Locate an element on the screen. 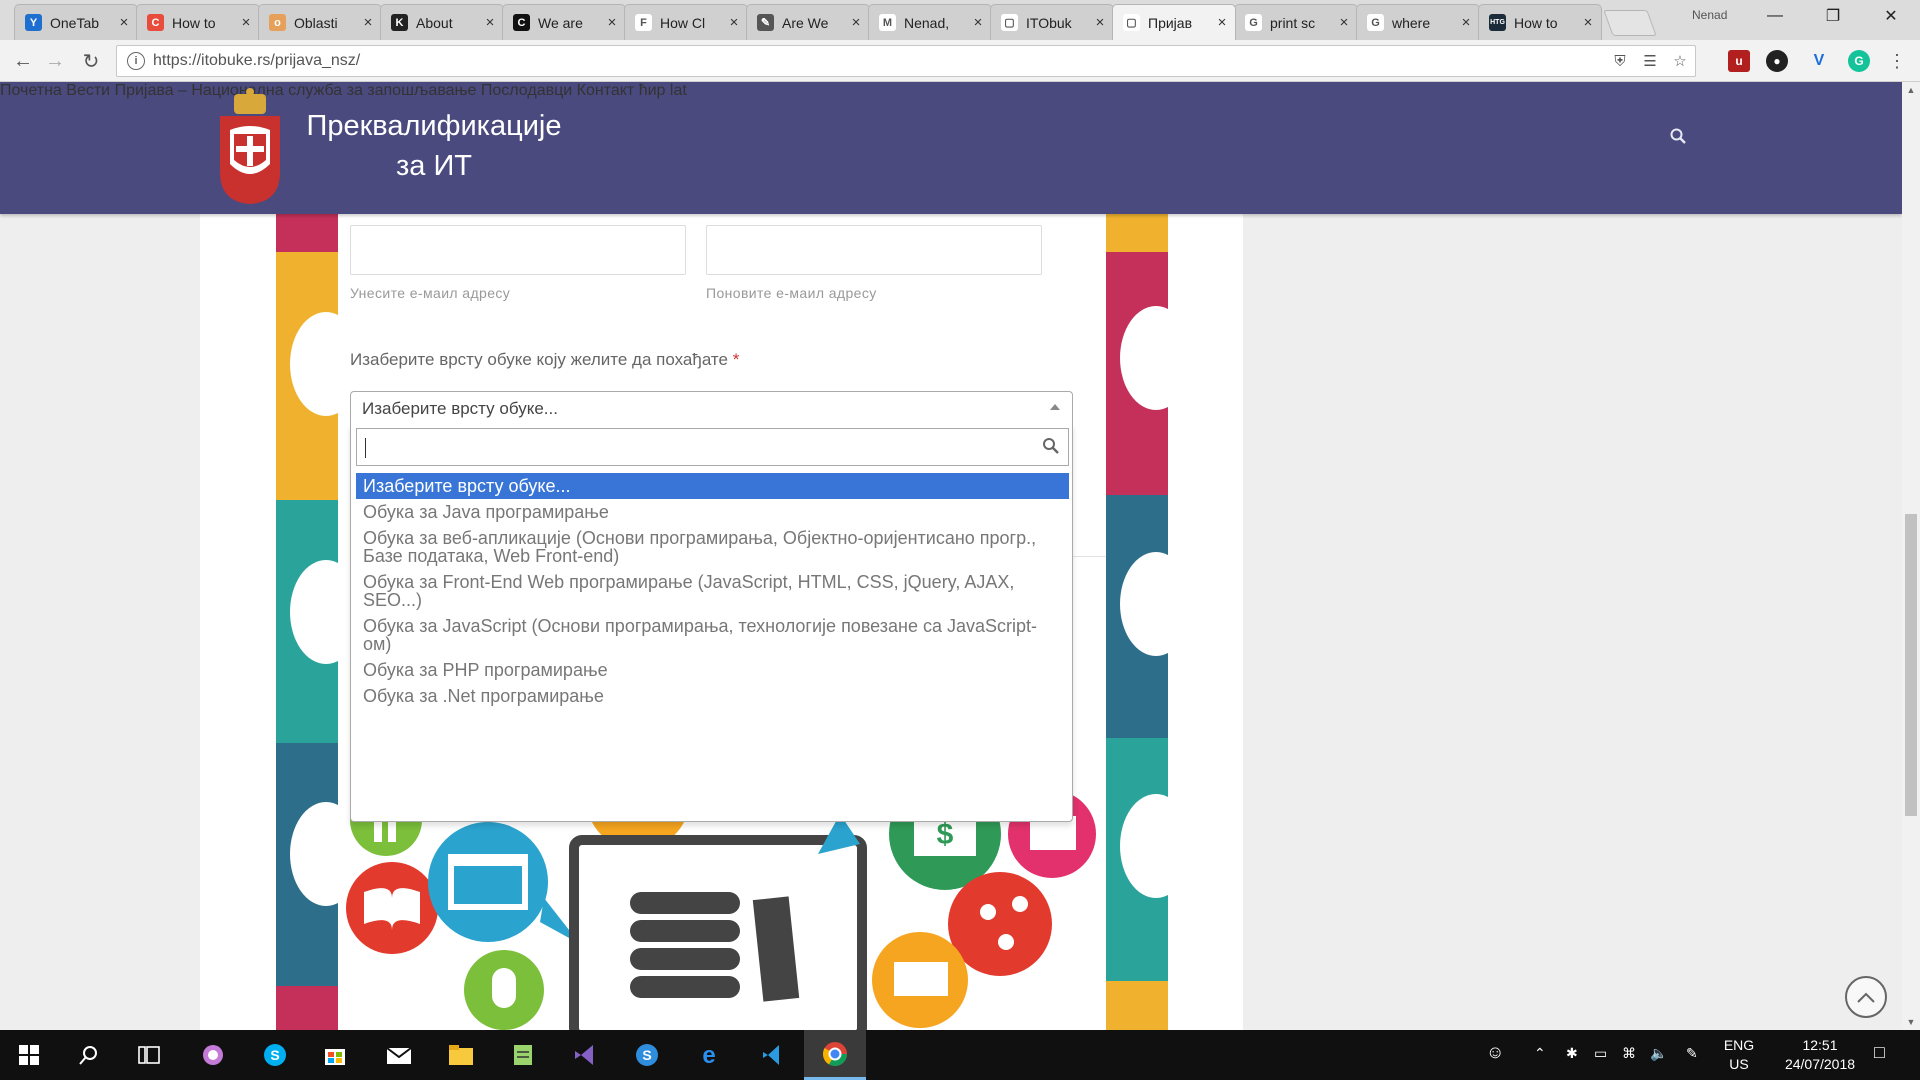 This screenshot has height=1080, width=1920. vscode-icon is located at coordinates (771, 1055).